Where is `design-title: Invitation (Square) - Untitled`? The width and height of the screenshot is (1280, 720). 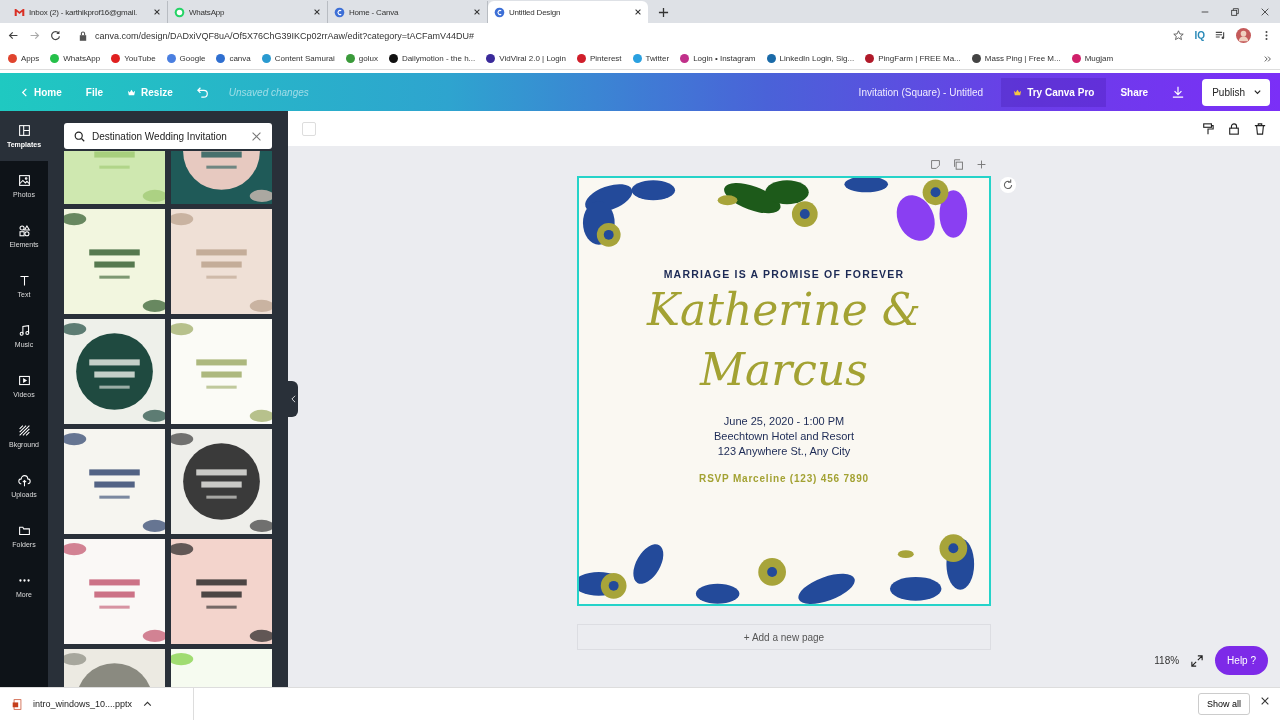
design-title: Invitation (Square) - Untitled is located at coordinates (921, 92).